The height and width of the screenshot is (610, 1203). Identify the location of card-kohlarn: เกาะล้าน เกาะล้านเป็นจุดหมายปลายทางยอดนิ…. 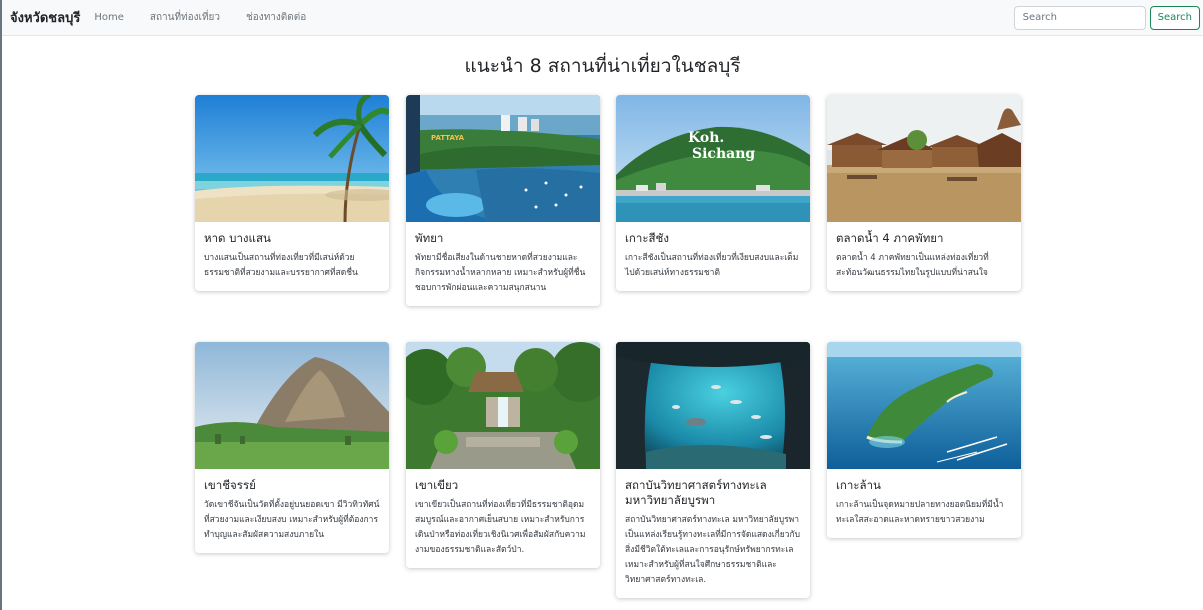
(924, 440).